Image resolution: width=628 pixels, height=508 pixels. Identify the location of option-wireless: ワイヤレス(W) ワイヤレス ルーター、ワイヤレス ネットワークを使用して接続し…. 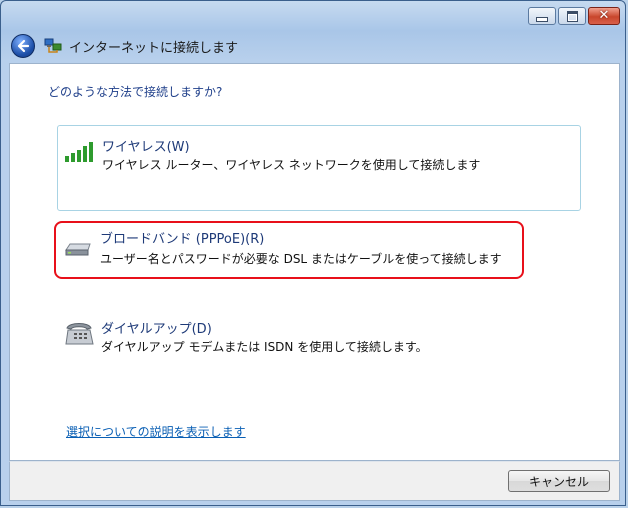
(319, 168).